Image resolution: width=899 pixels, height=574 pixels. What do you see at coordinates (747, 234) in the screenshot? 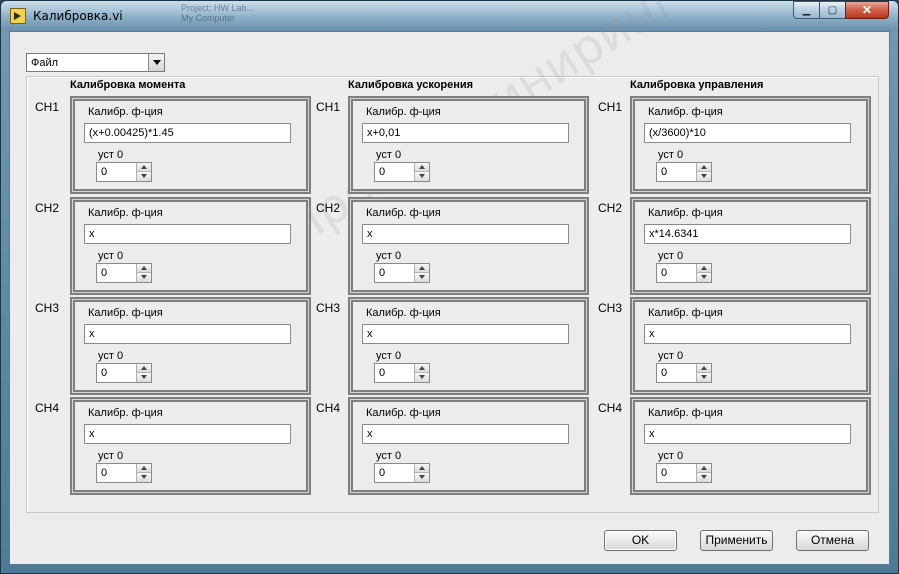
I see `calib-function-input: x*14.6341` at bounding box center [747, 234].